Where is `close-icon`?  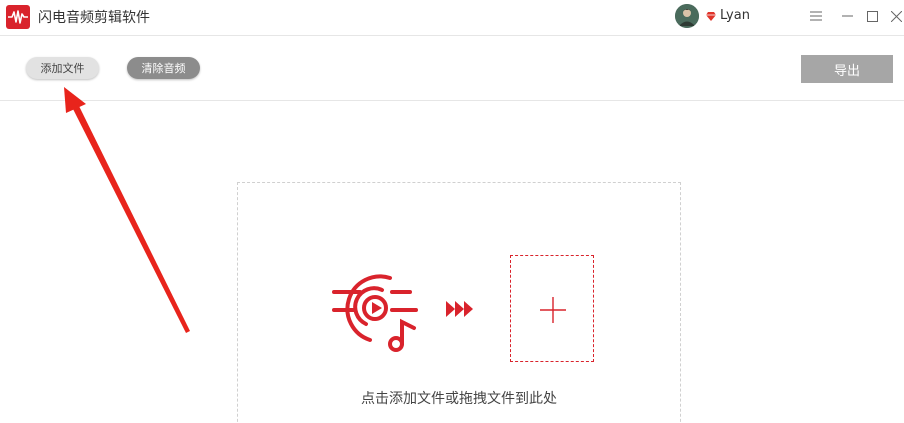
close-icon is located at coordinates (895, 16).